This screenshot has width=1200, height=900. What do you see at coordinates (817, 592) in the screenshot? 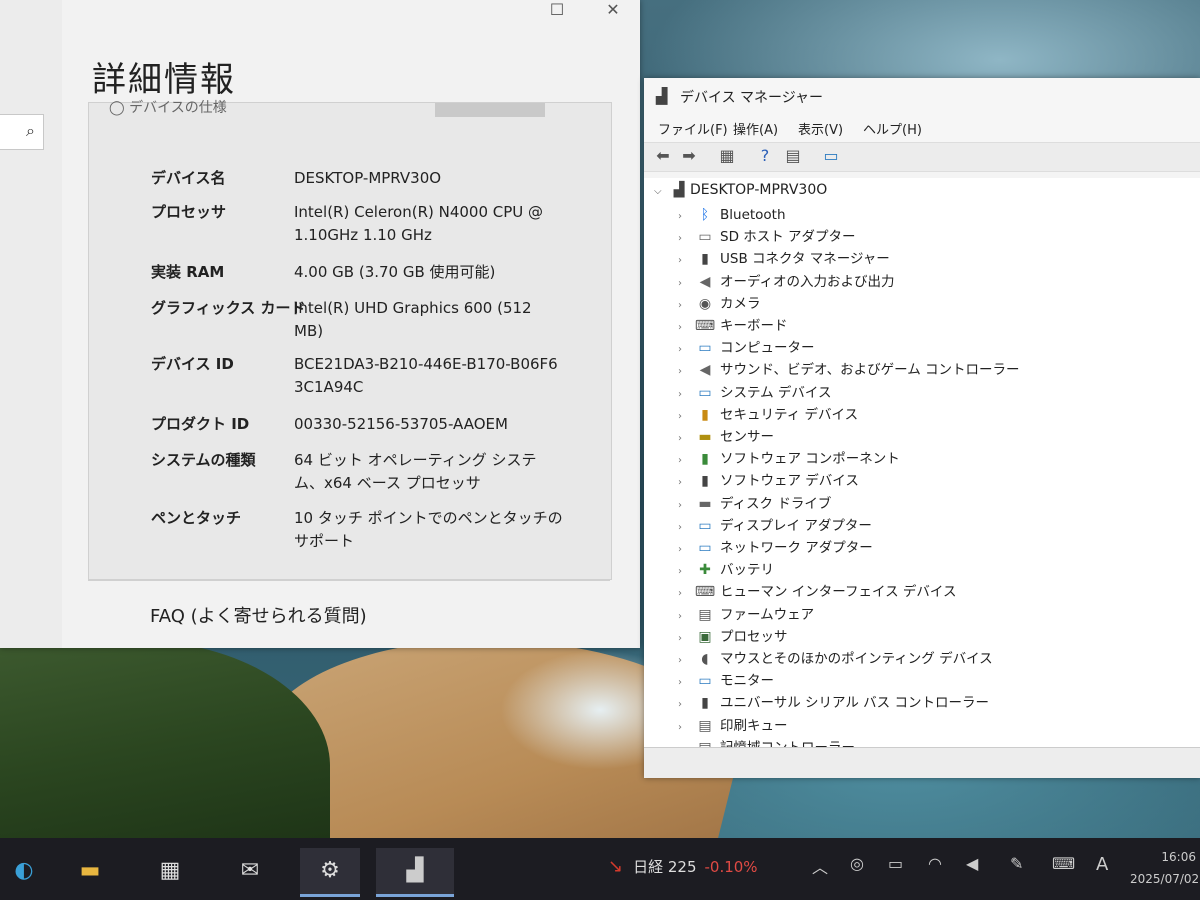
I see `tree-item: › ⌨ ヒューマン インターフェイス デバイス` at bounding box center [817, 592].